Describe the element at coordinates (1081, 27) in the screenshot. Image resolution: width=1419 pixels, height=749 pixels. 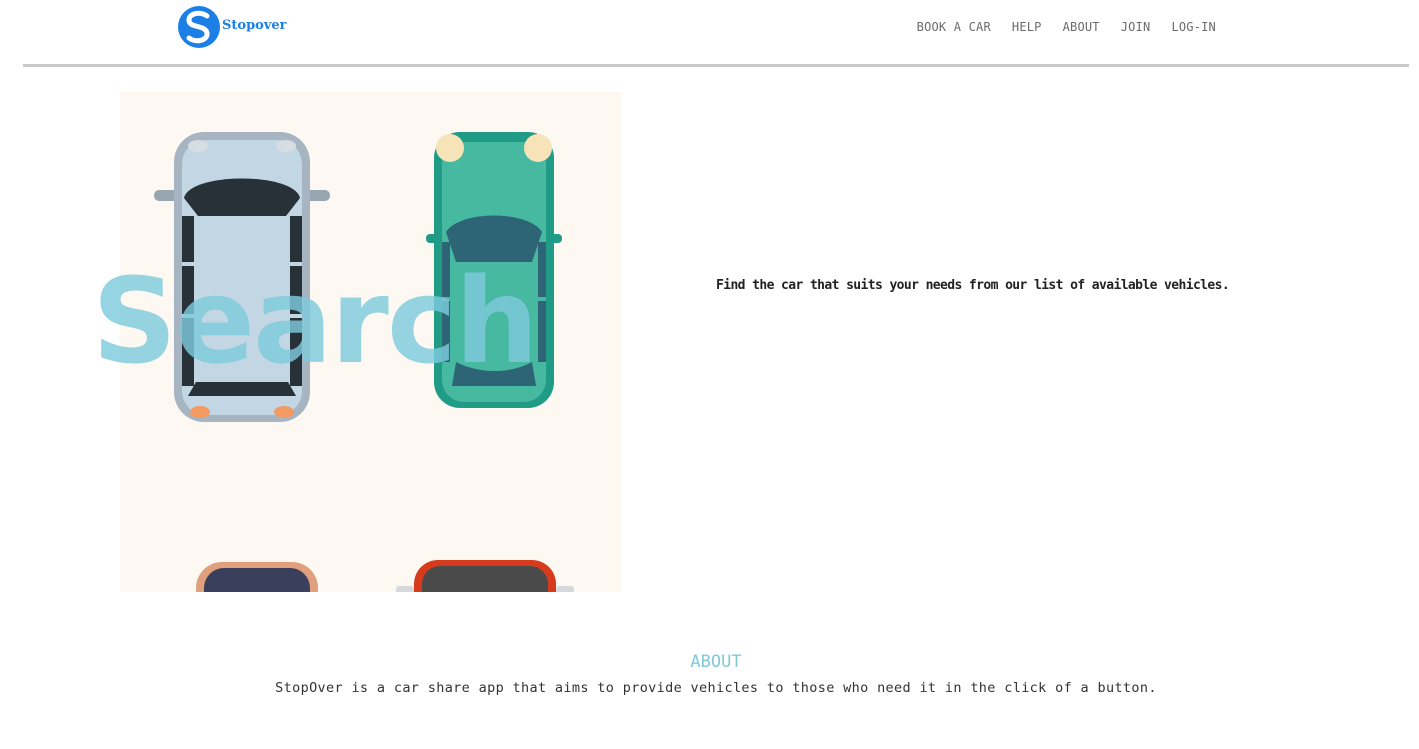
I see `nav-about: ABOUT` at that location.